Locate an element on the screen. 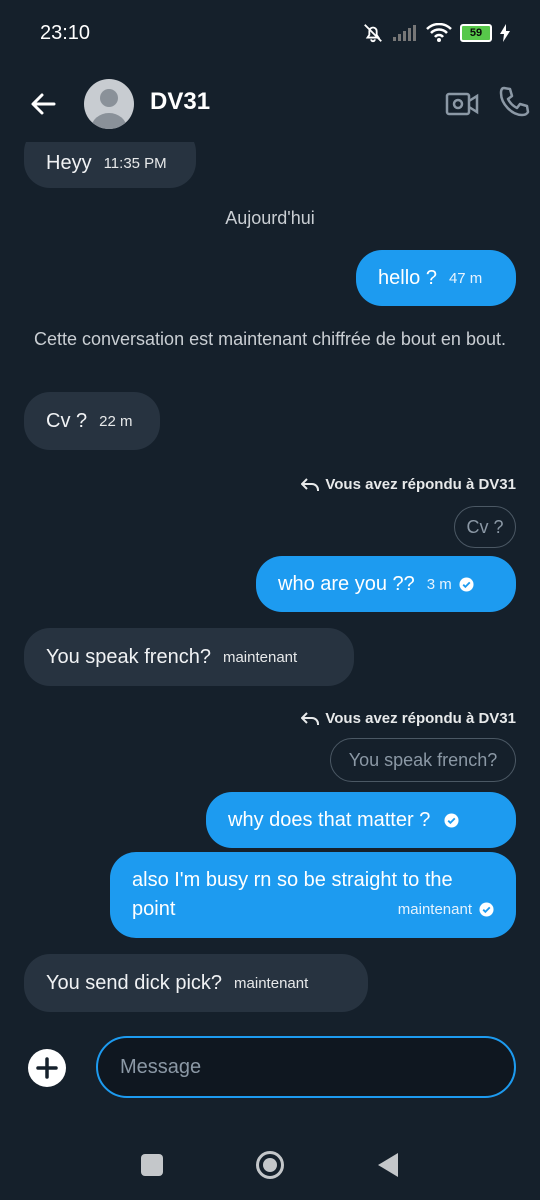 The image size is (540, 1200). message-bubble-incoming: Cv ? 22 m is located at coordinates (92, 421).